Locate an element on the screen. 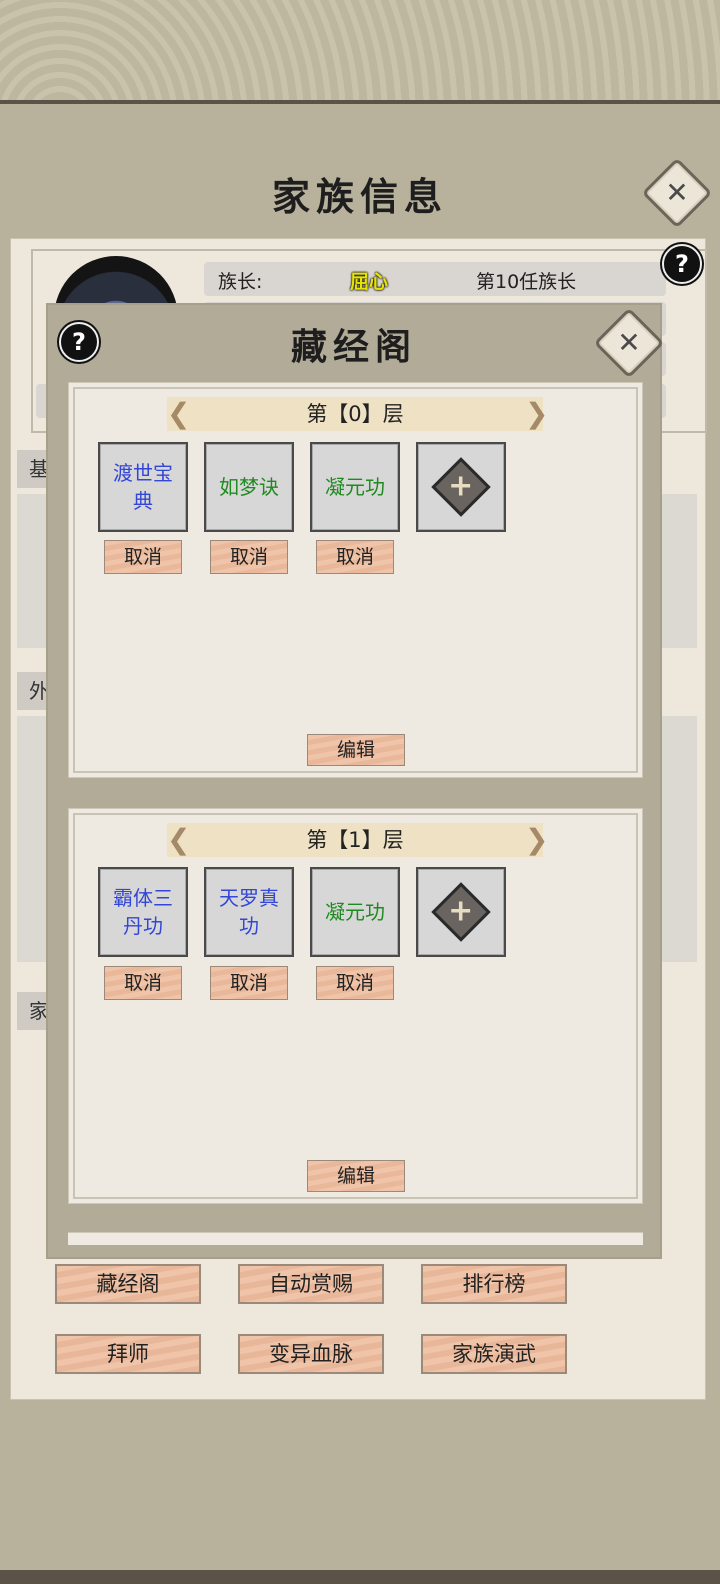 The image size is (720, 1584). skill-slot: 霸体三丹功 is located at coordinates (143, 912).